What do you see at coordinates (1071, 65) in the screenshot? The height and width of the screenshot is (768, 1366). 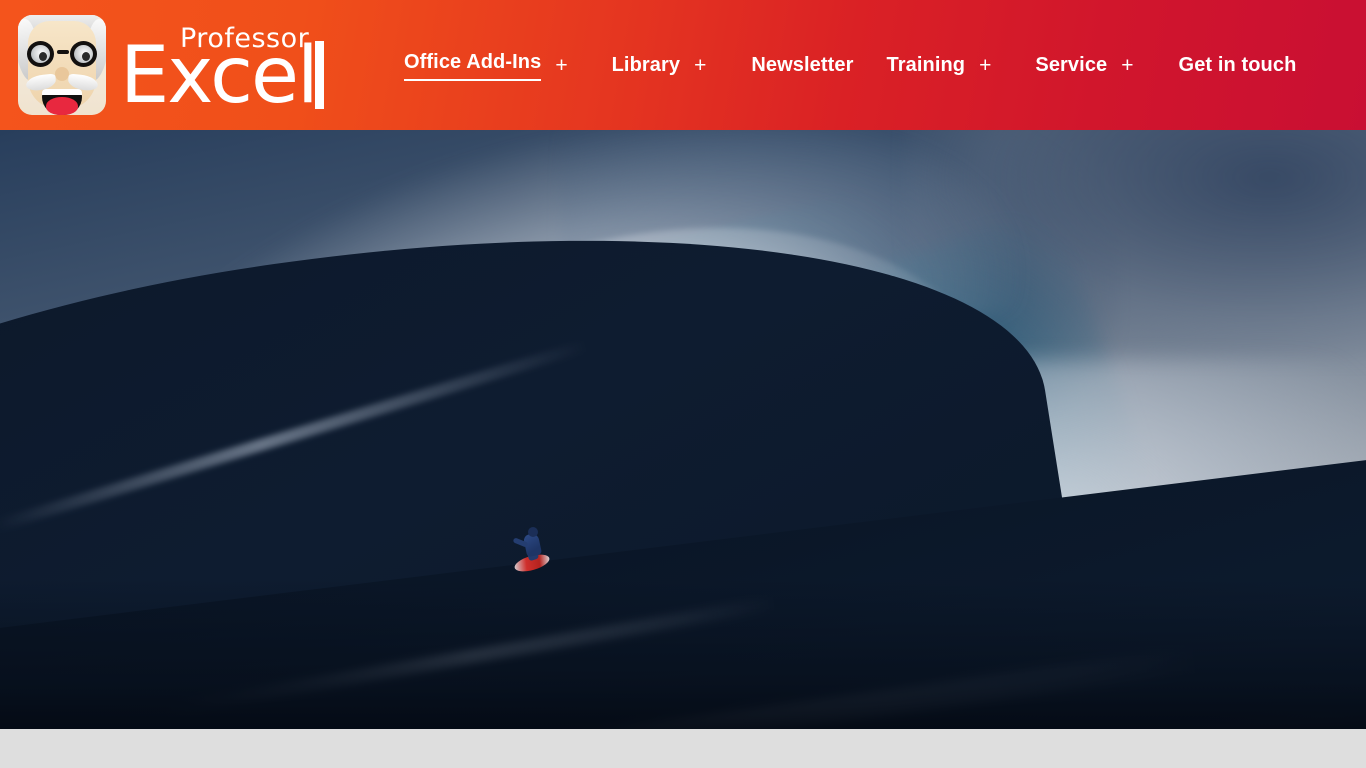 I see `nav-link-service: Service` at bounding box center [1071, 65].